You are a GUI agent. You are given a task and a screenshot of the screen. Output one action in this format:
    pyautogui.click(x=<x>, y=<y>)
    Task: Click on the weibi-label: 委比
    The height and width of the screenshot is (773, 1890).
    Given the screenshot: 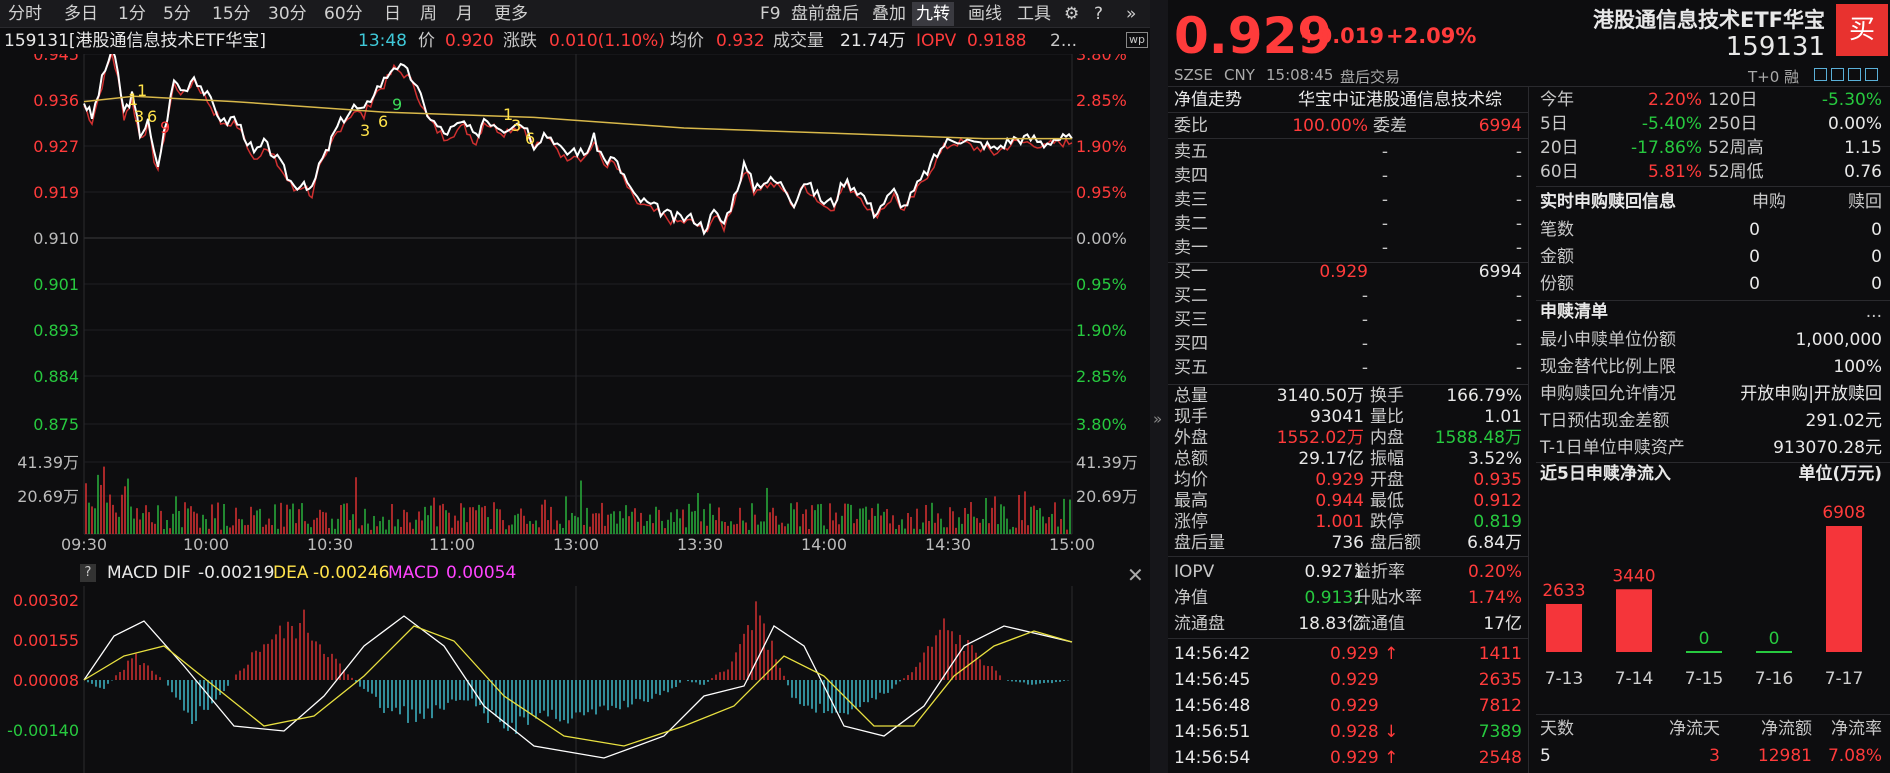 What is the action you would take?
    pyautogui.click(x=1191, y=126)
    